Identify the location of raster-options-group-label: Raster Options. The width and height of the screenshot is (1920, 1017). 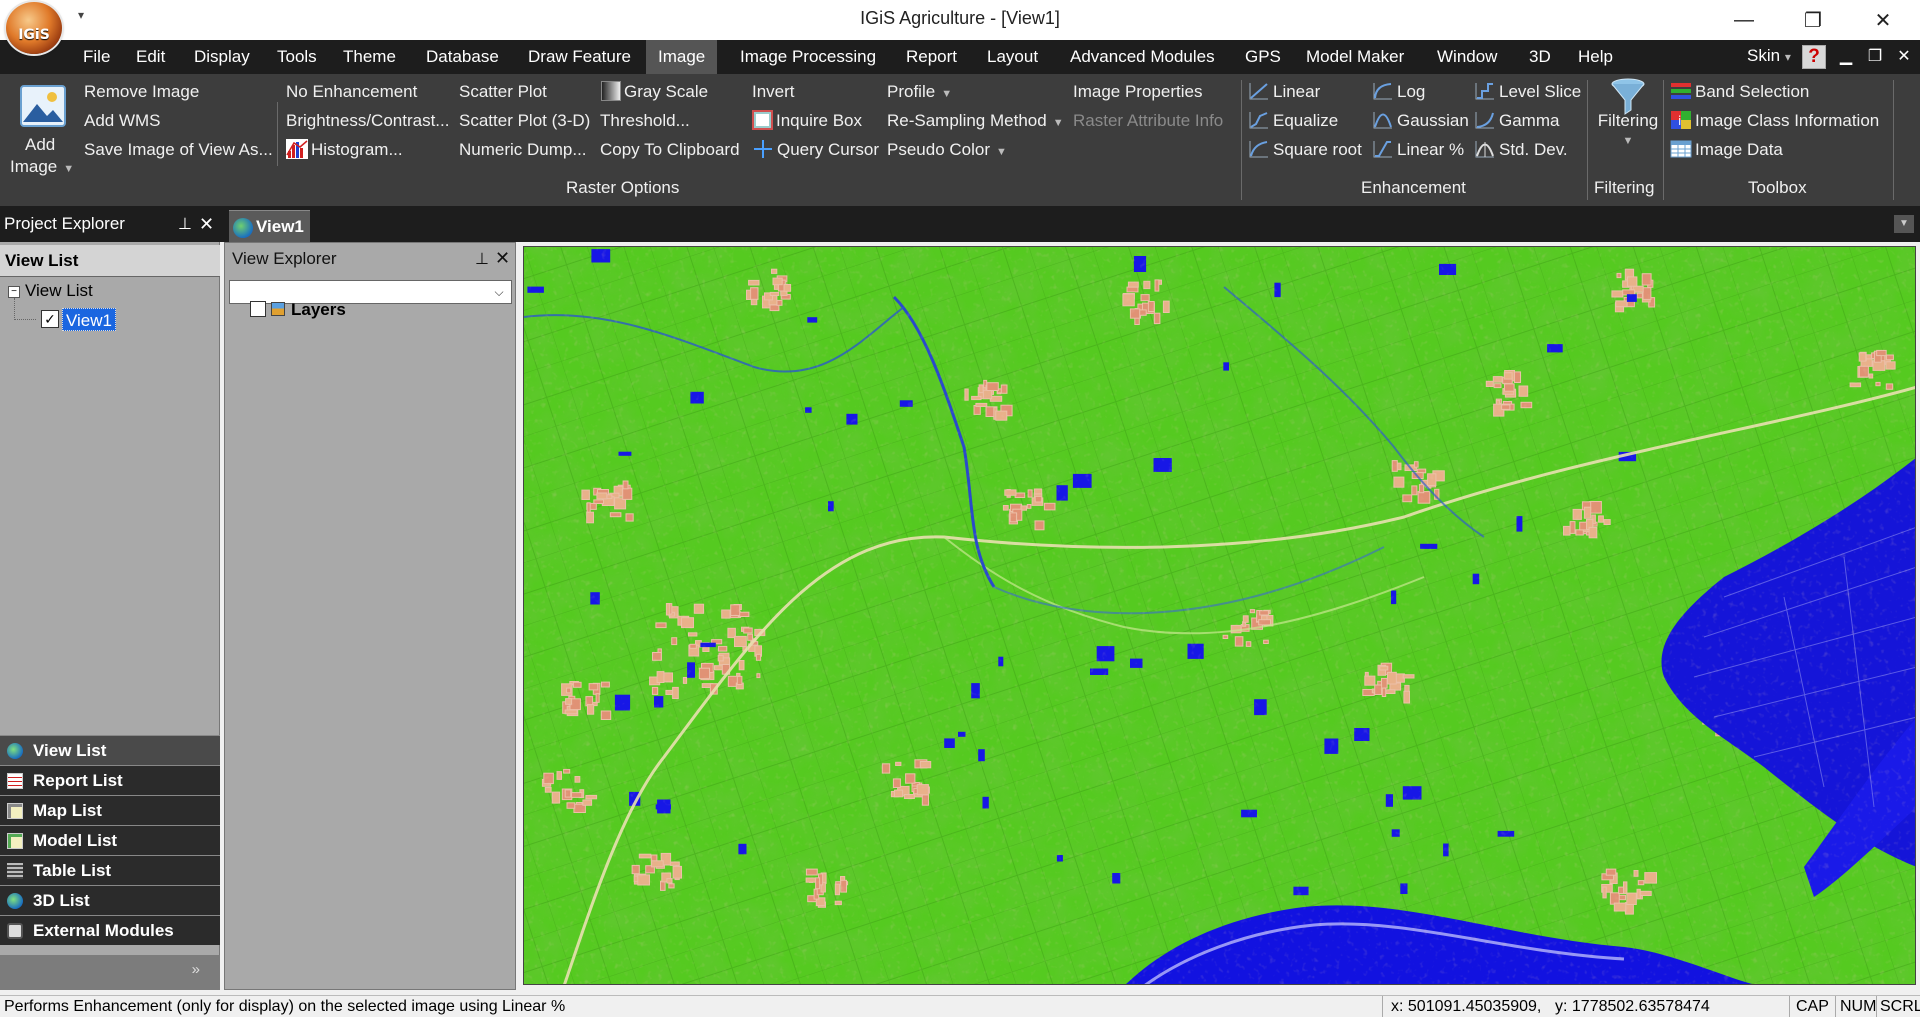
(623, 187).